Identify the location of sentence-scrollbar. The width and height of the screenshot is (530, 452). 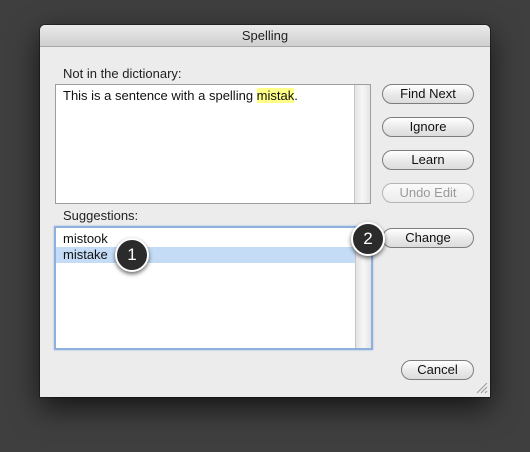
(362, 144).